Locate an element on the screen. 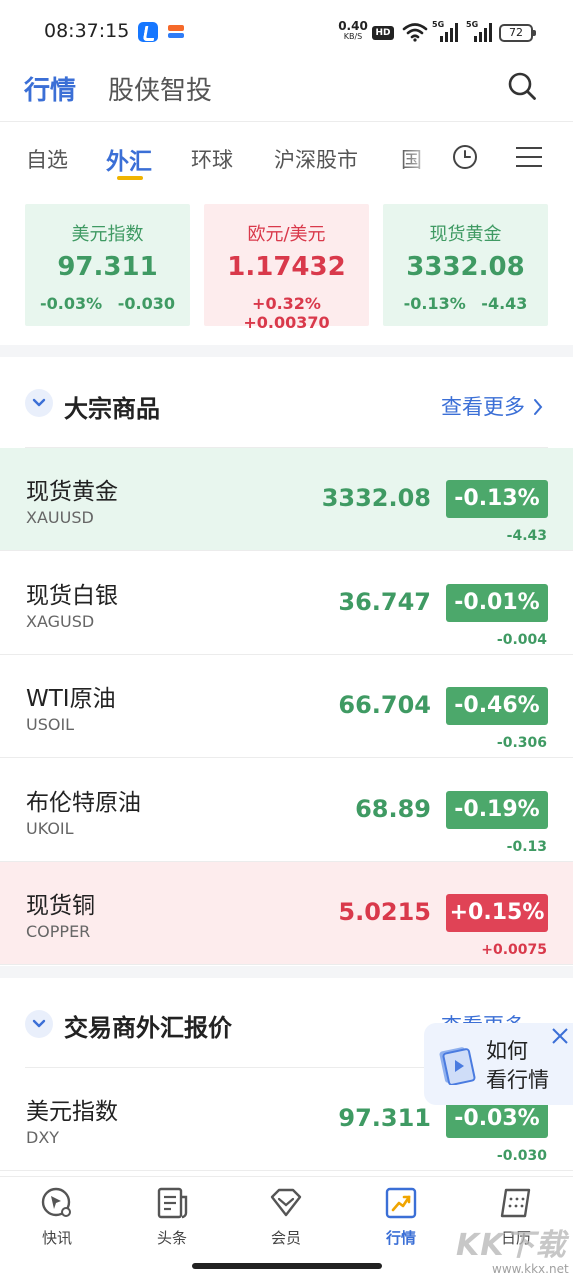  instrument-price: 3332.08 is located at coordinates (376, 498).